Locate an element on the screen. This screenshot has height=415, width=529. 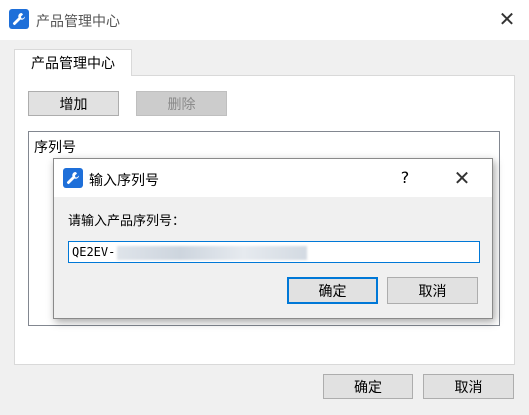
footer-cancel-button: 取消 is located at coordinates (468, 386).